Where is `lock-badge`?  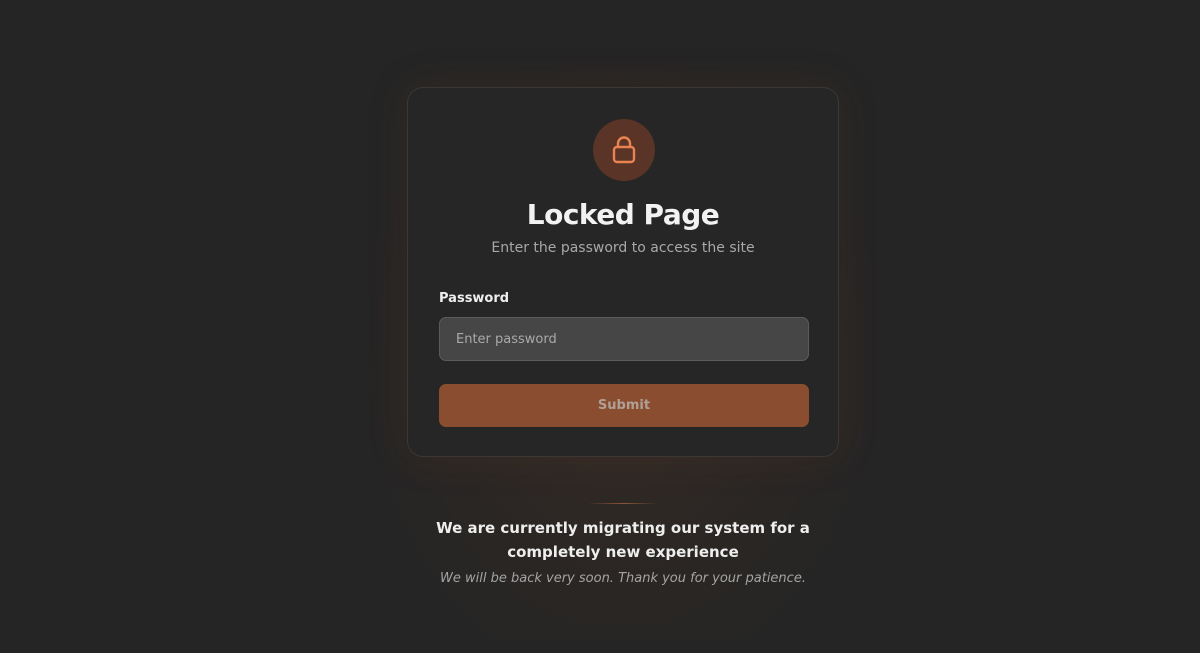
lock-badge is located at coordinates (624, 150).